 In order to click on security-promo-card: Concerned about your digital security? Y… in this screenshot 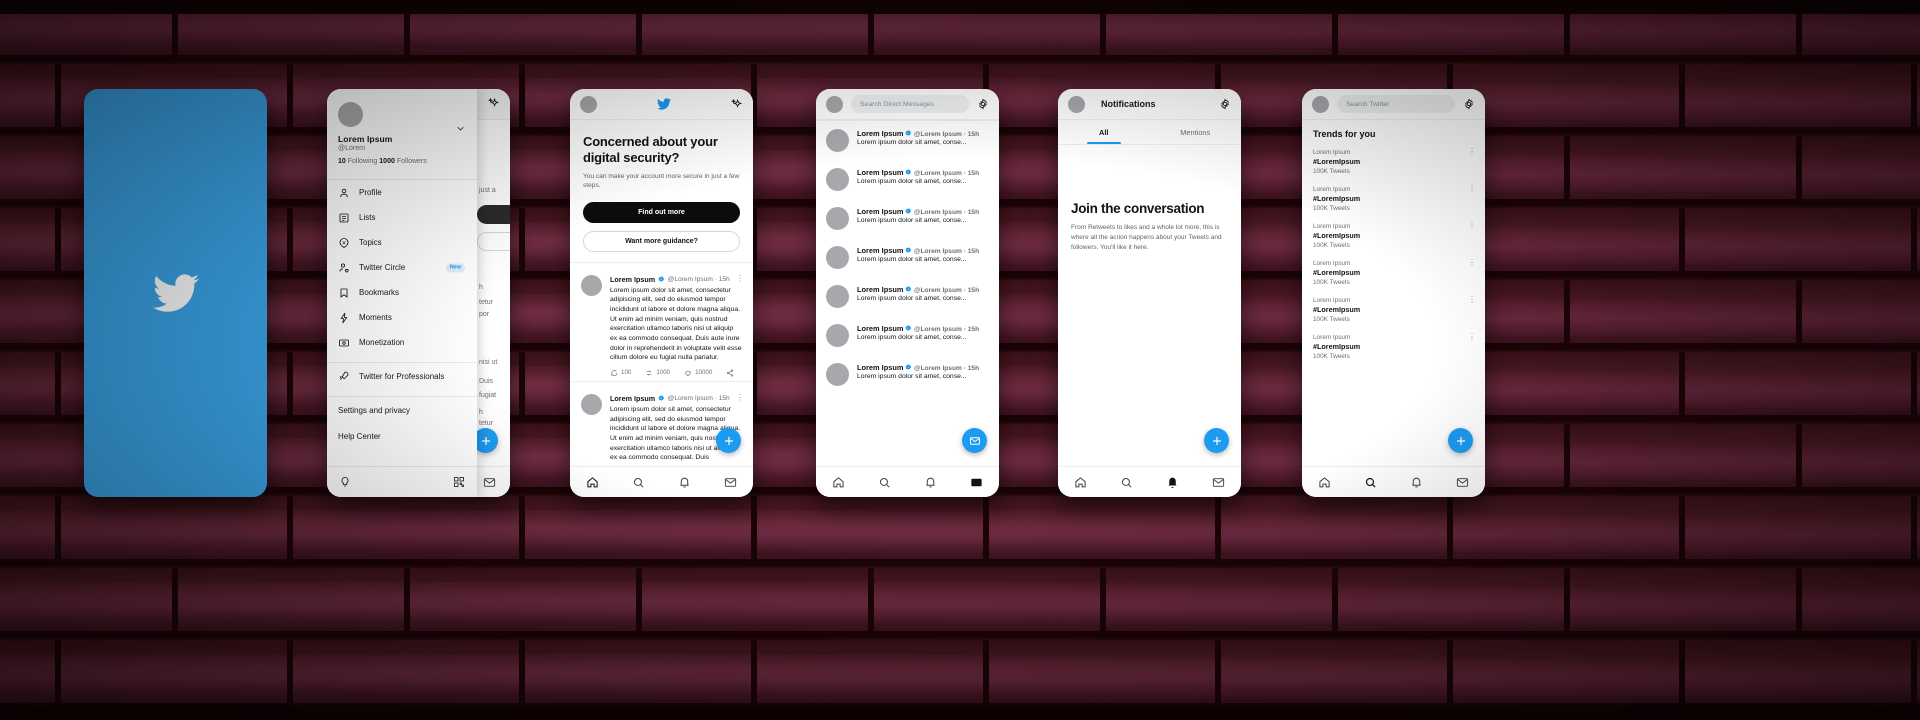, I will do `click(661, 186)`.